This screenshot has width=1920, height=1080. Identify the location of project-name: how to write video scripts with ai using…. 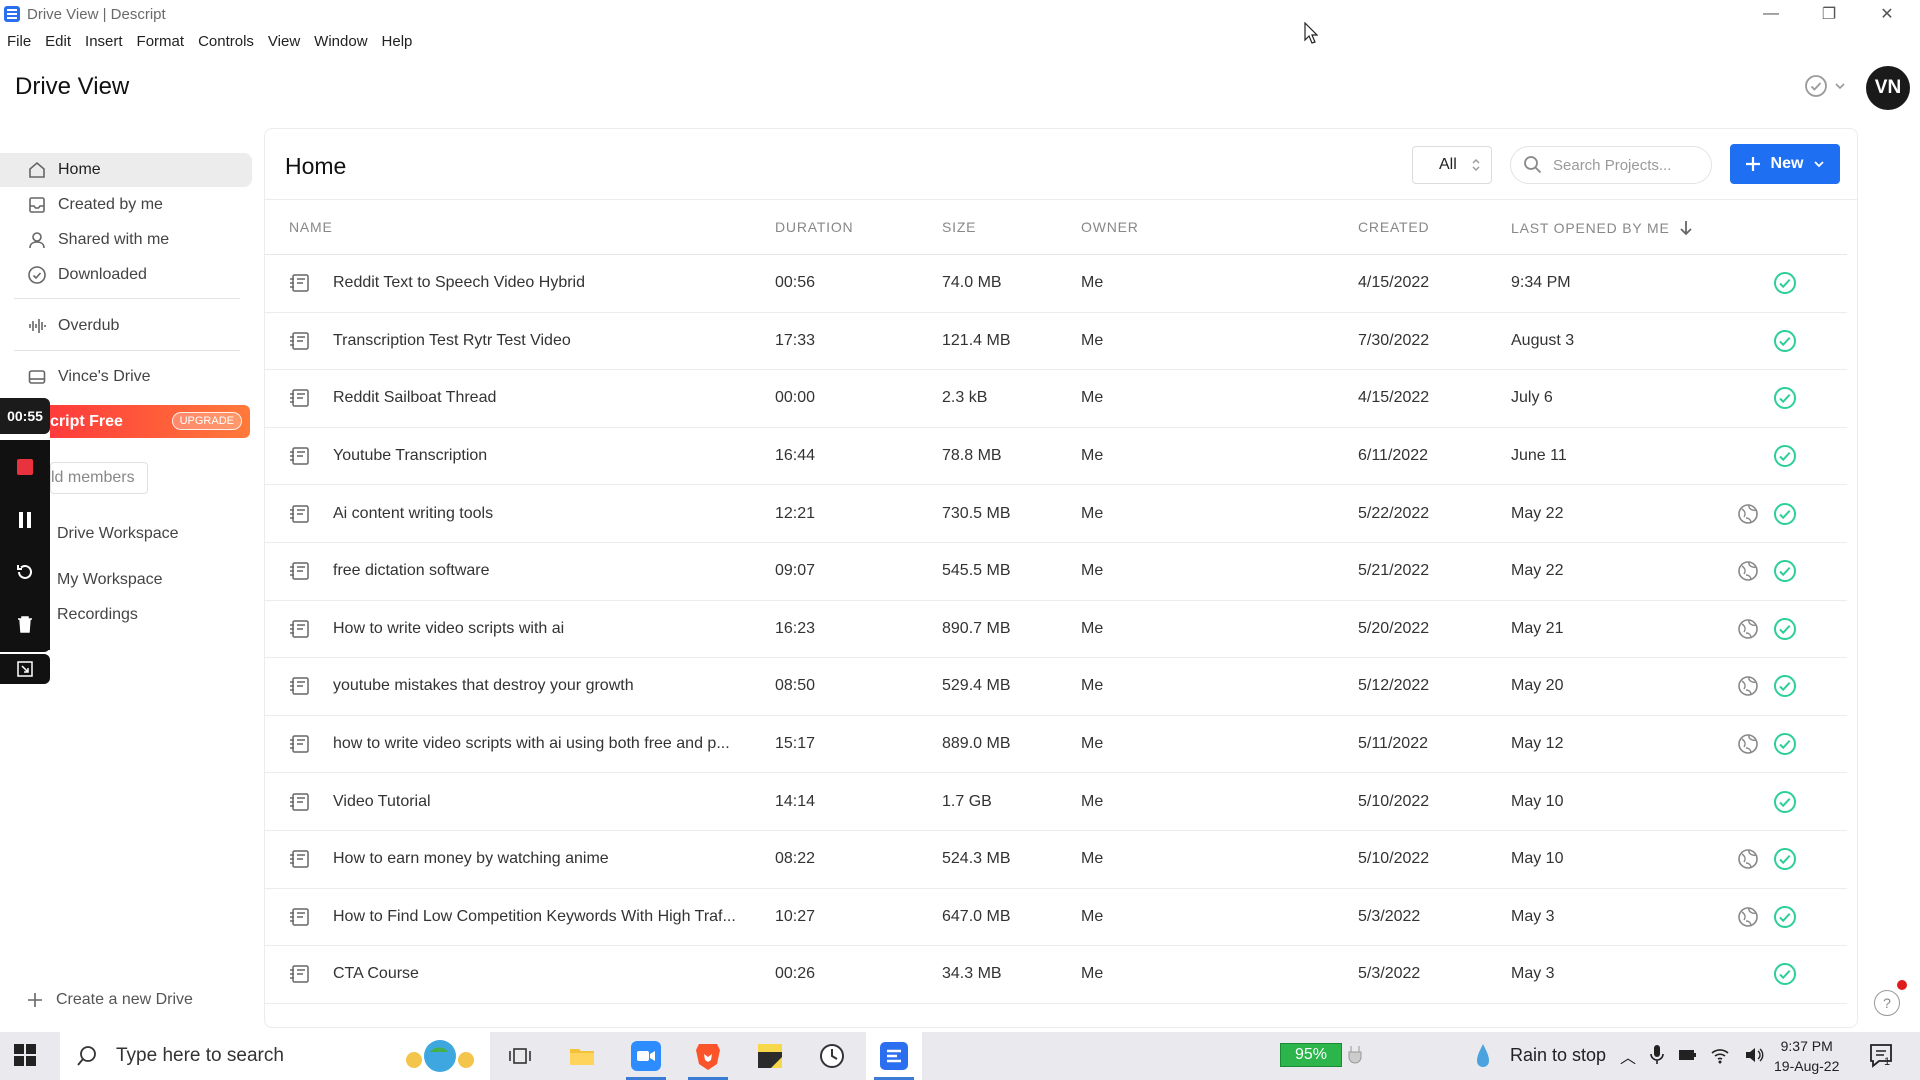
(538, 744).